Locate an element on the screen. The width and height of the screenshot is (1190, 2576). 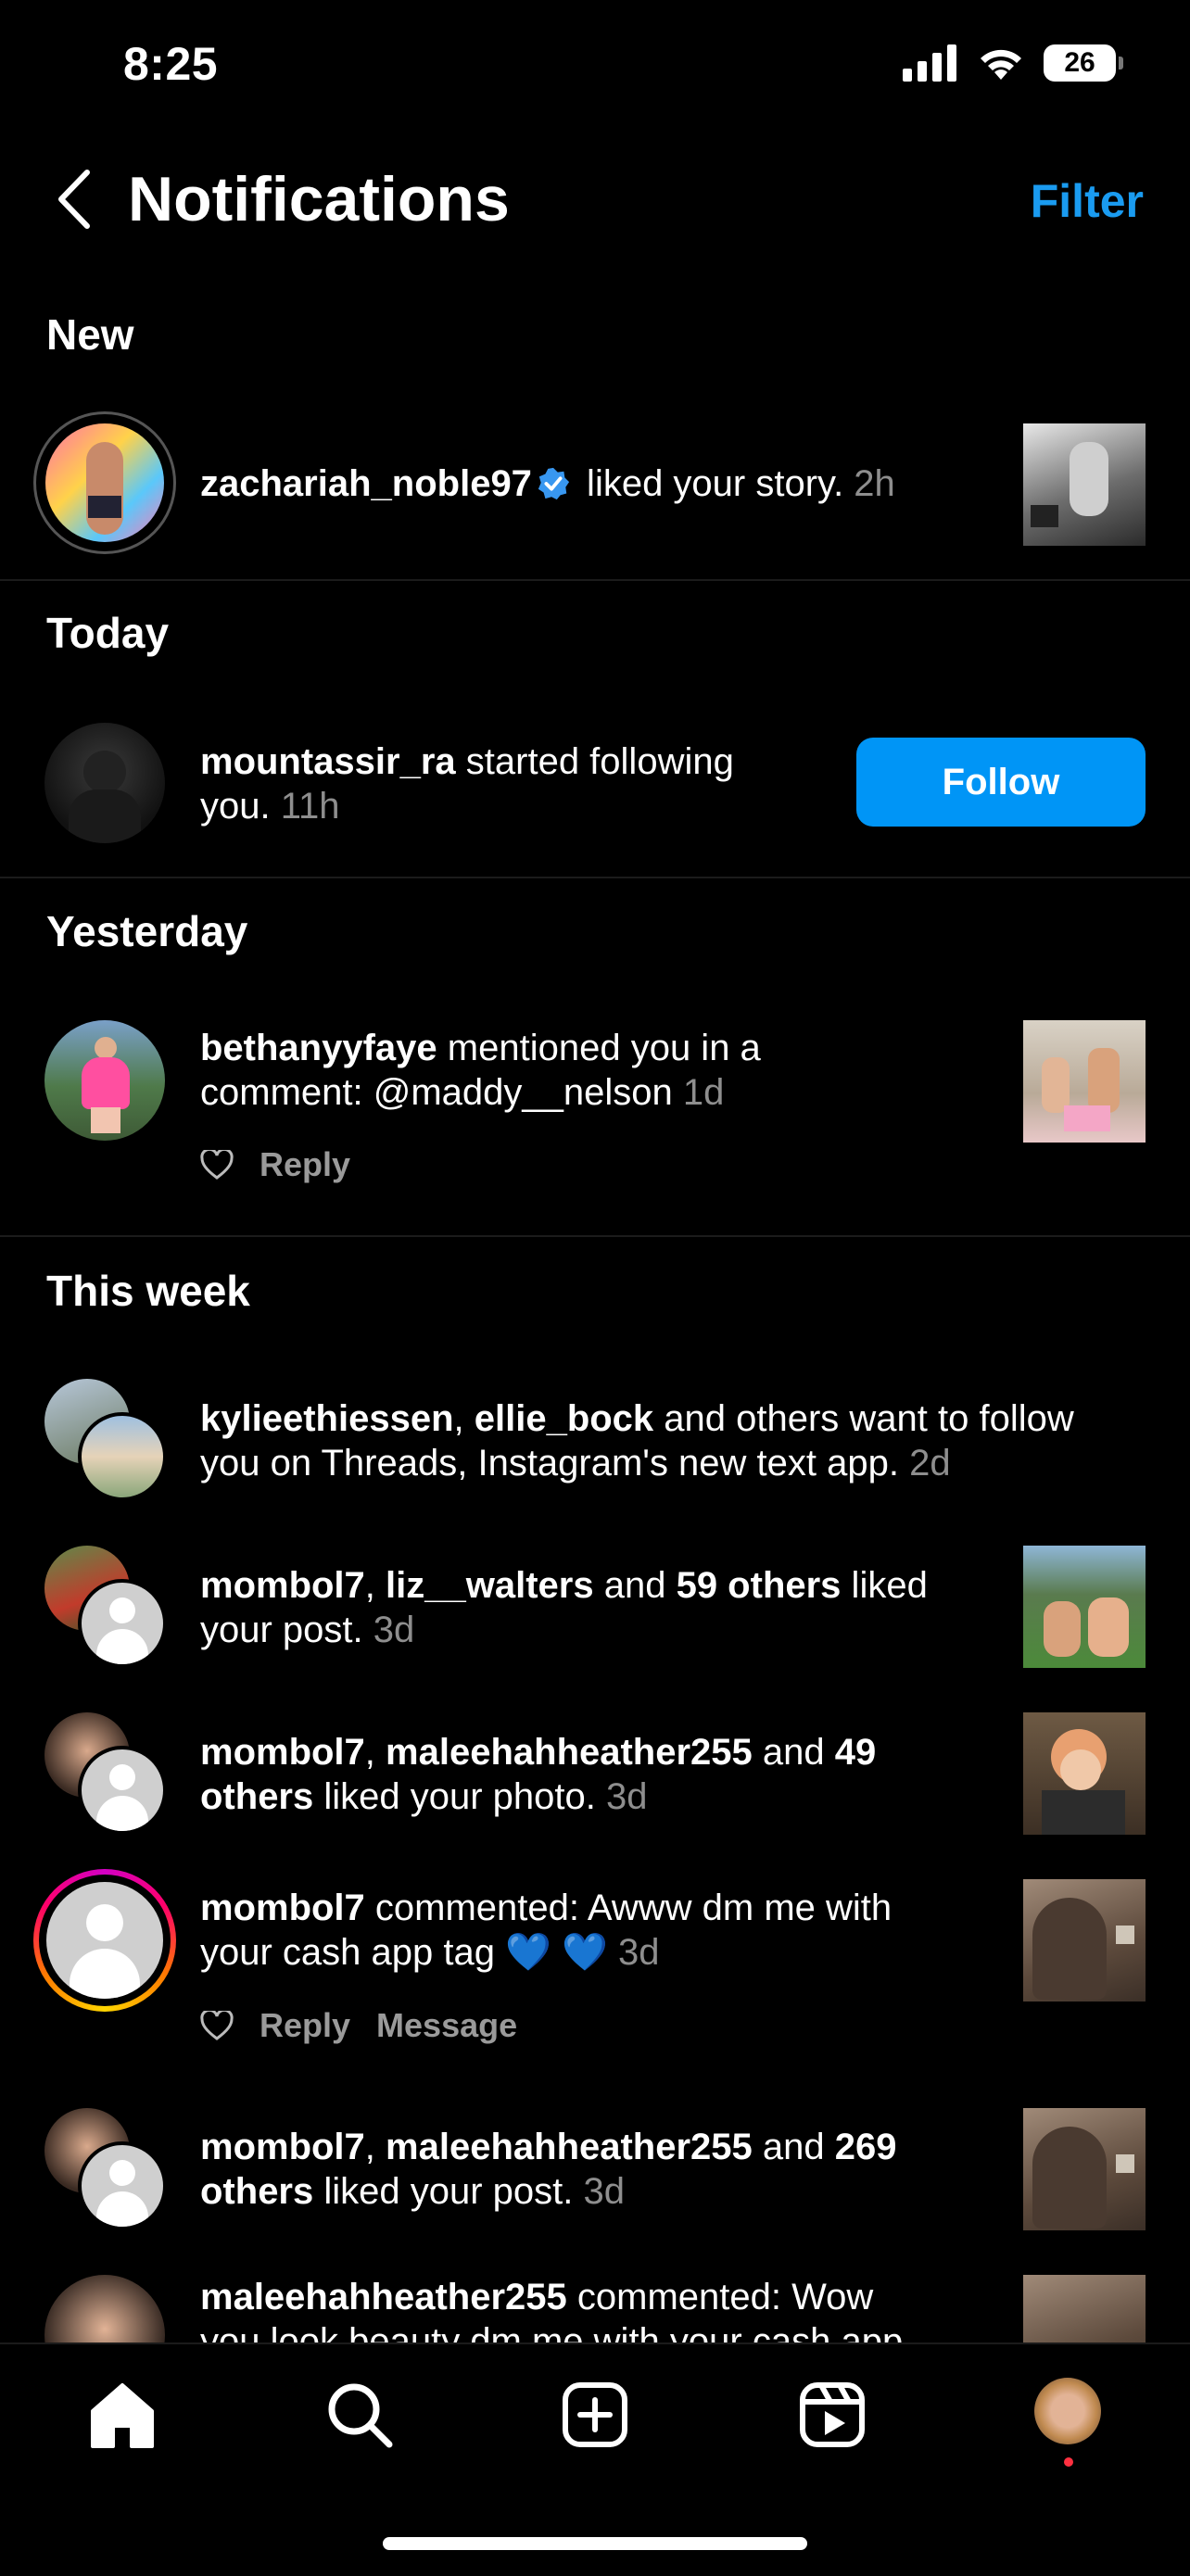
page-title: Notifications is located at coordinates (319, 199).